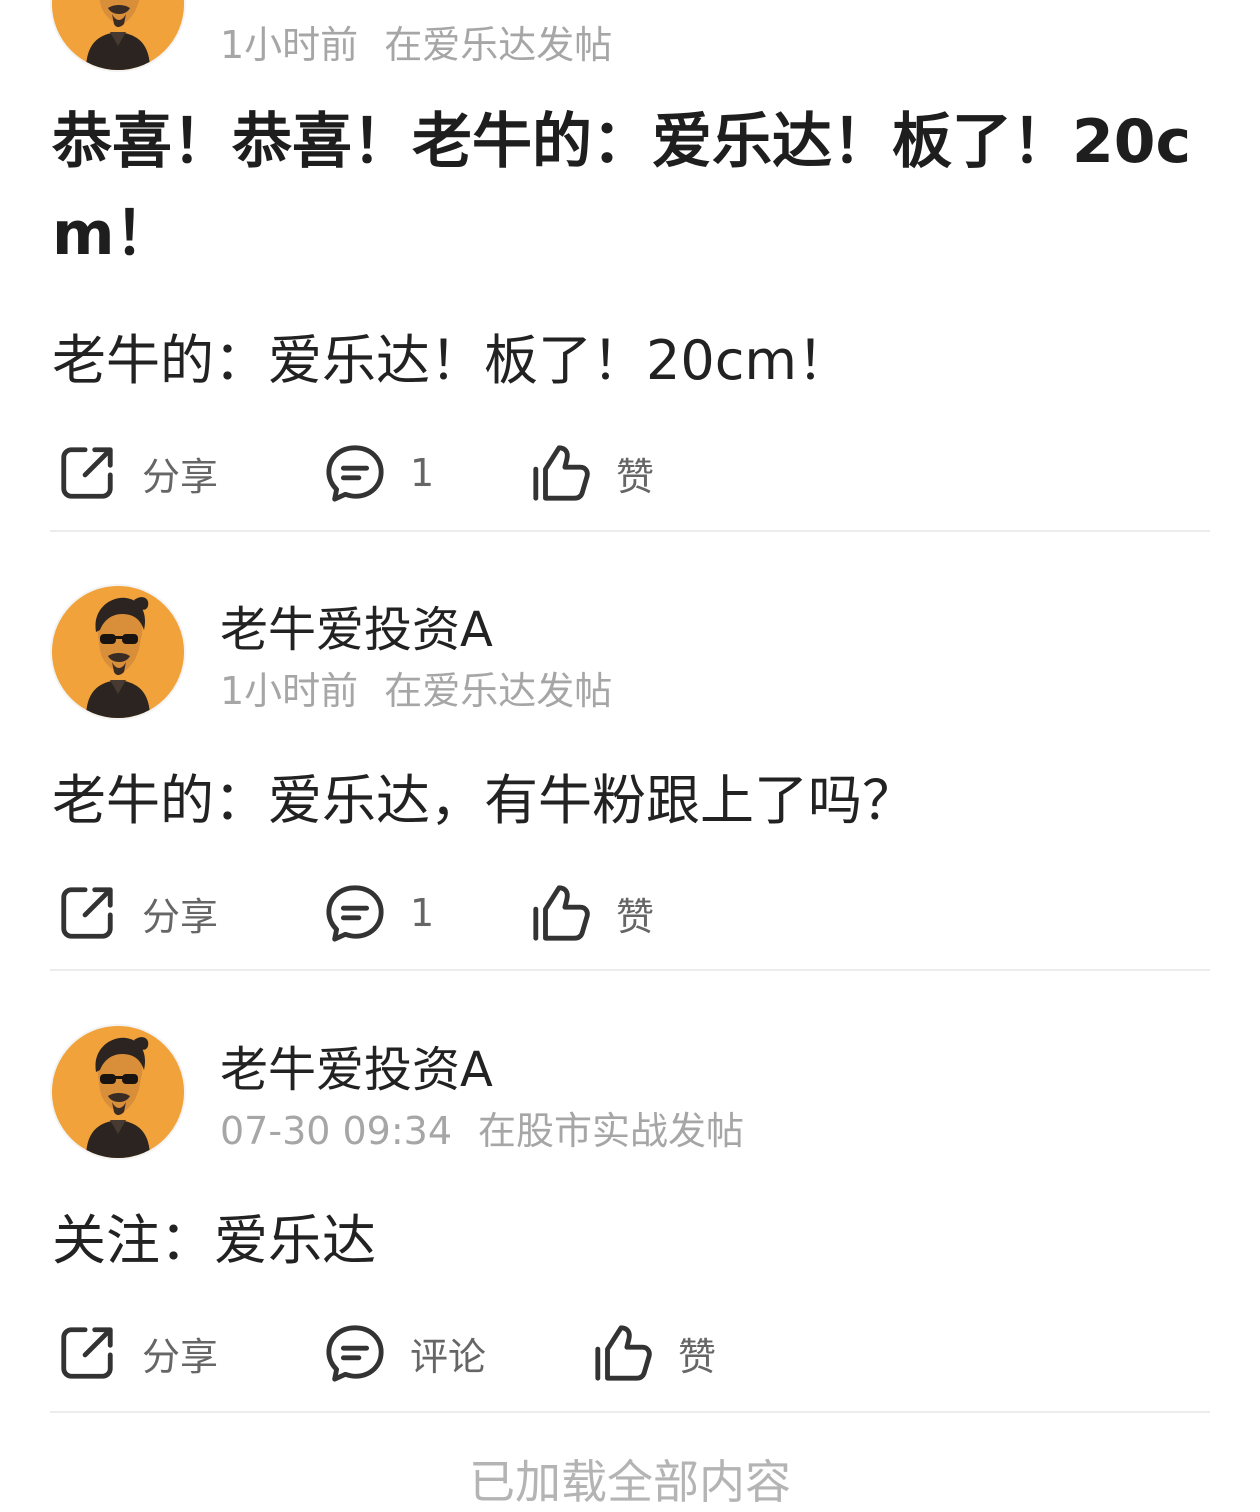 Image resolution: width=1260 pixels, height=1512 pixels. I want to click on post-content: 老牛的：爱乐达，有牛粉跟上了吗？, so click(484, 795).